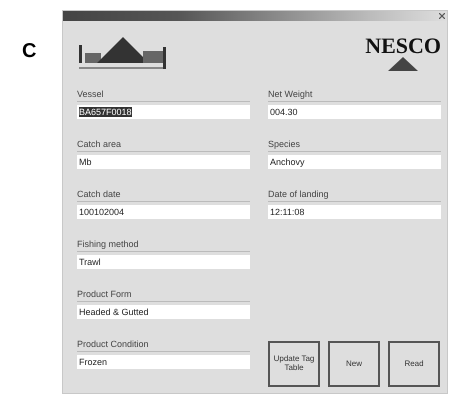 Image resolution: width=463 pixels, height=406 pixels. What do you see at coordinates (163, 295) in the screenshot?
I see `field-label: Product Form` at bounding box center [163, 295].